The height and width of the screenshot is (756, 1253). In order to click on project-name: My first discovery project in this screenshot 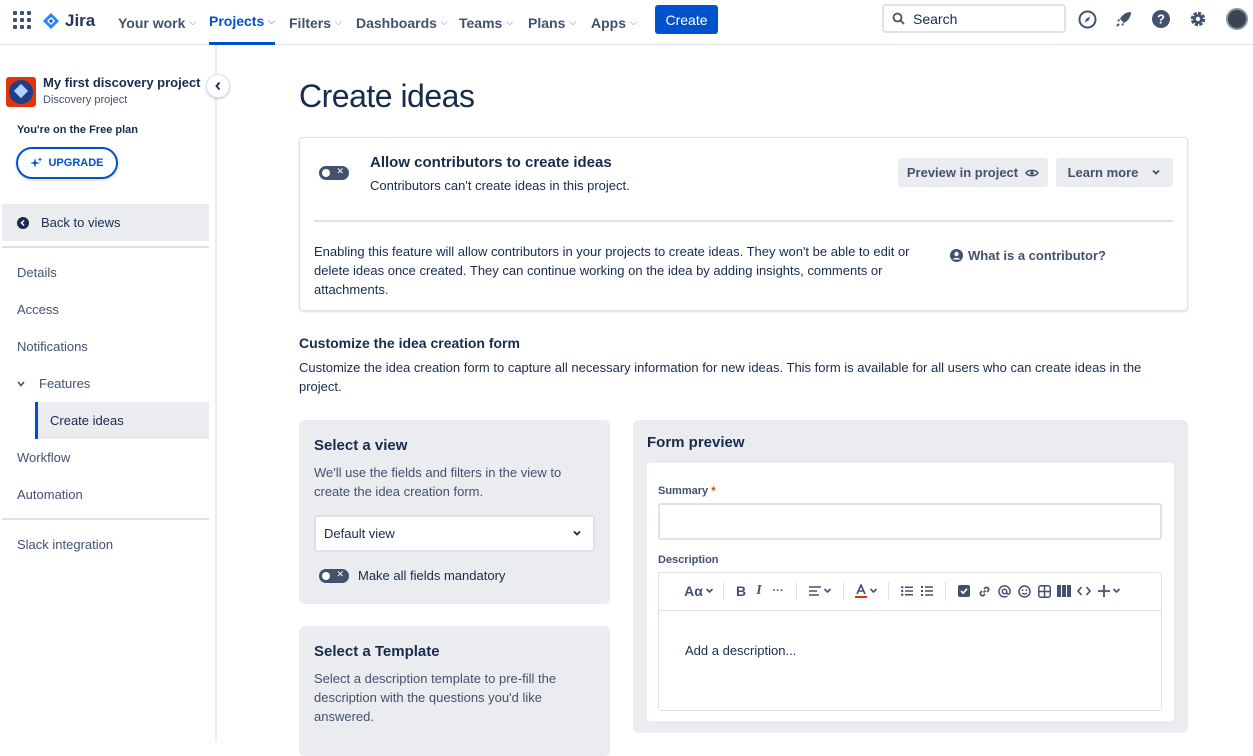, I will do `click(122, 82)`.